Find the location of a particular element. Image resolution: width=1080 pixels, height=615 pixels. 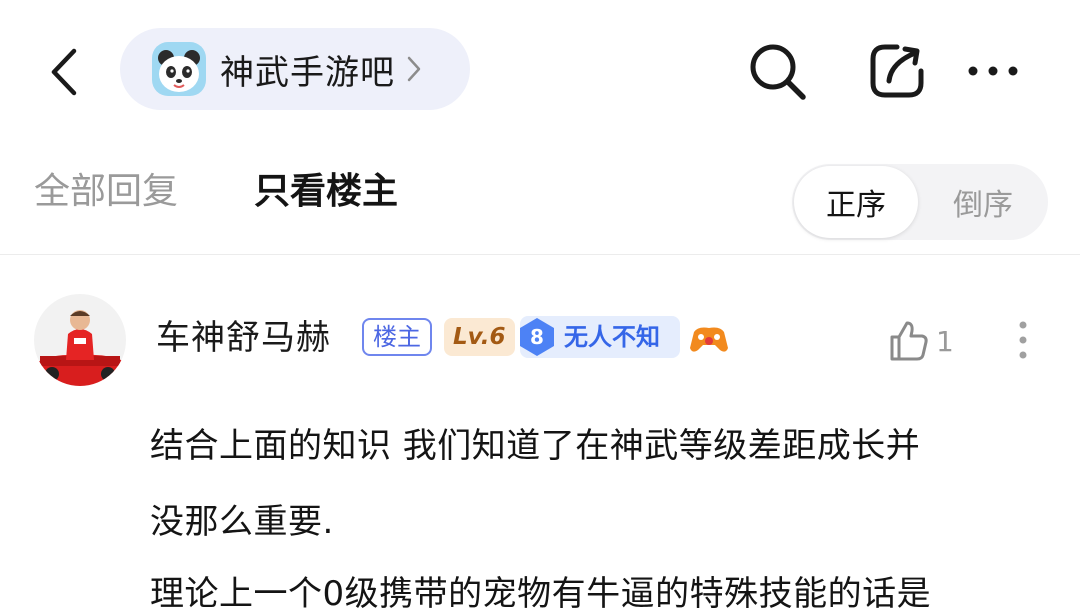

post-more-button is located at coordinates (1023, 340).